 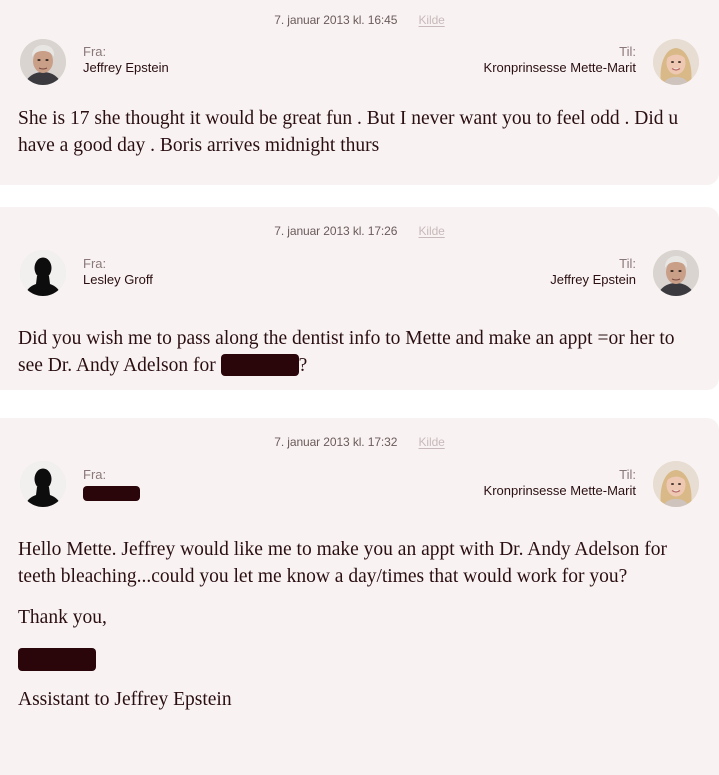 What do you see at coordinates (336, 20) in the screenshot?
I see `email-timestamp: 7. januar 2013 kl. 16:45` at bounding box center [336, 20].